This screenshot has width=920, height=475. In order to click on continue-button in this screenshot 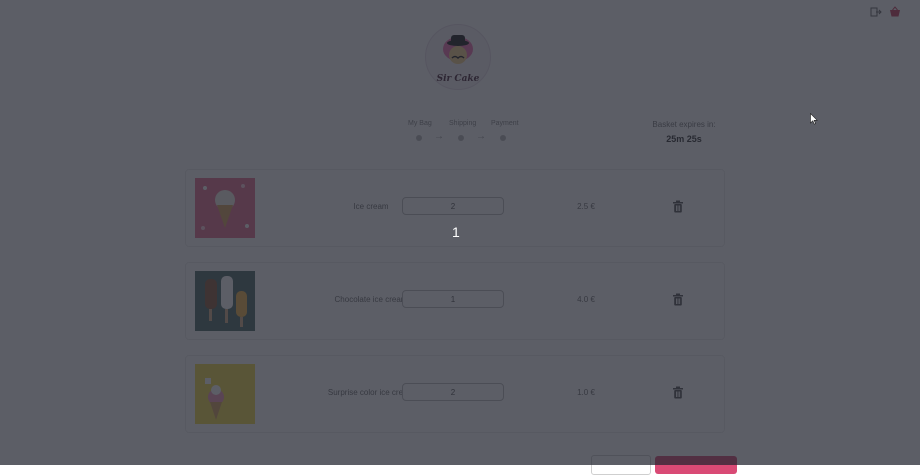, I will do `click(696, 465)`.